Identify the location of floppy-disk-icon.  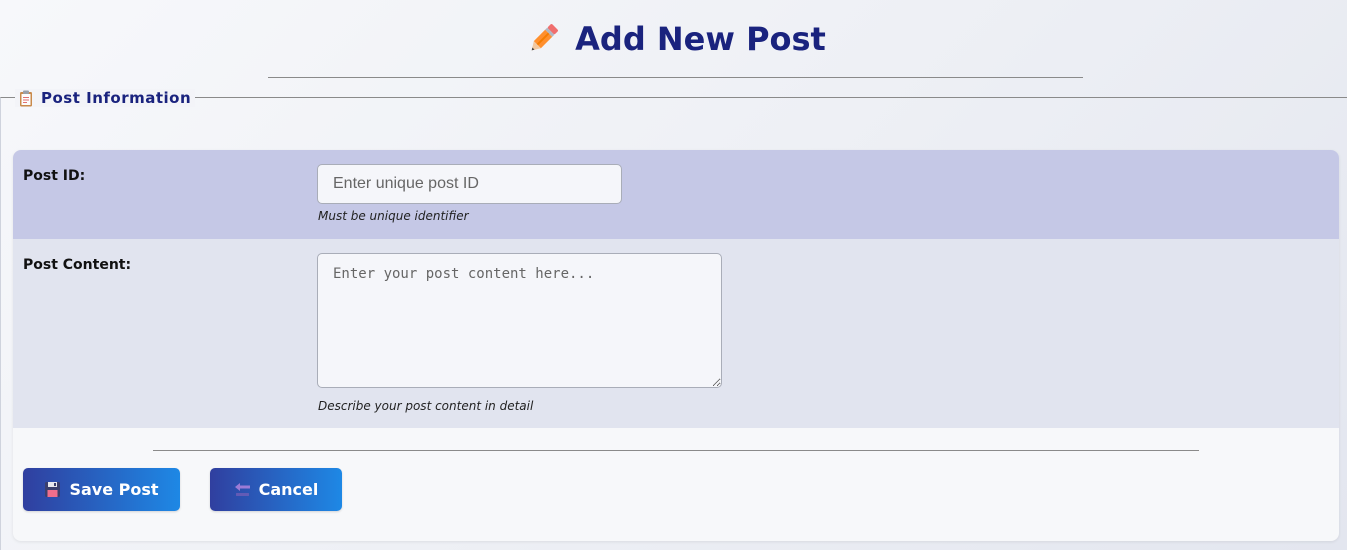
(53, 489).